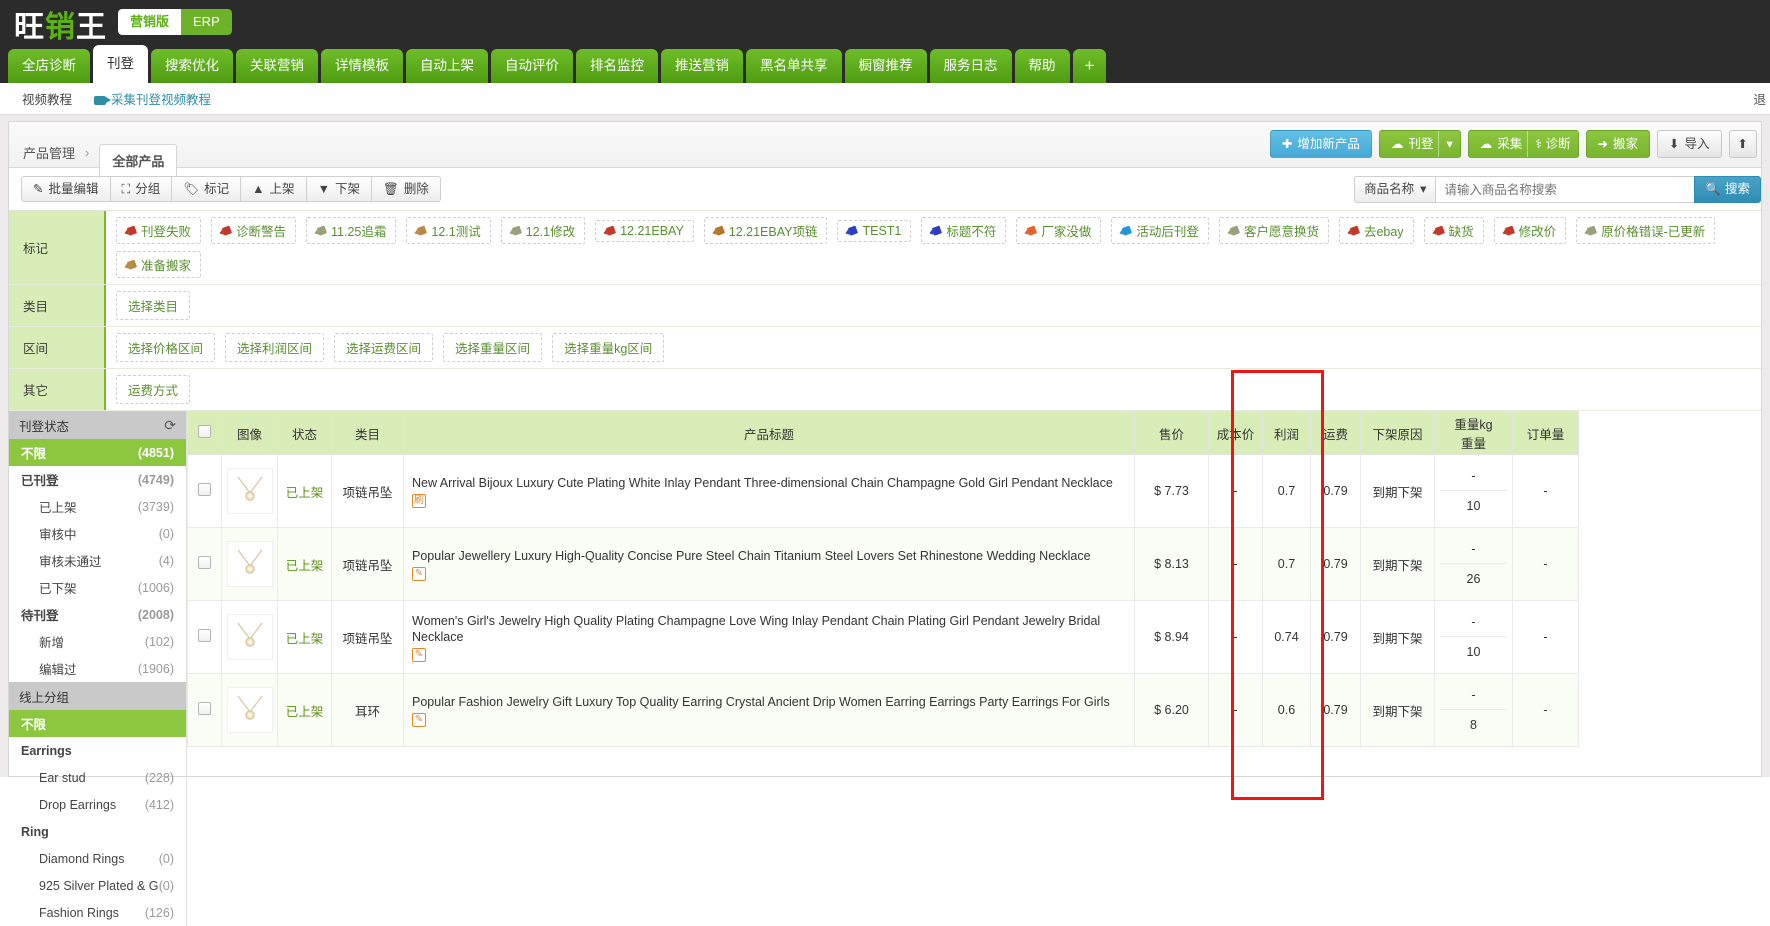 The height and width of the screenshot is (926, 1770). What do you see at coordinates (206, 189) in the screenshot?
I see `bulk-tag-button: 🏷 标记` at bounding box center [206, 189].